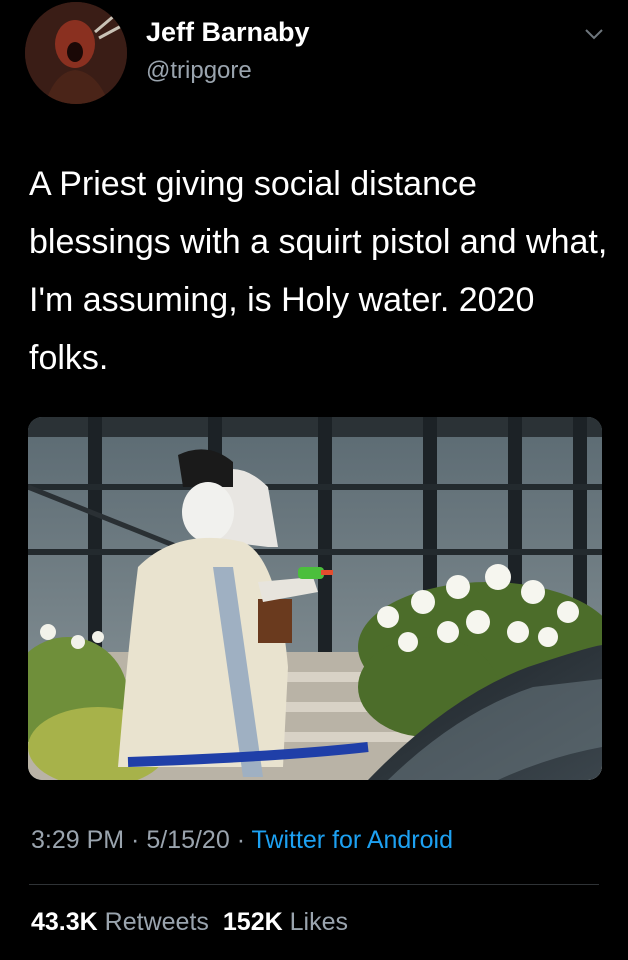 This screenshot has height=960, width=628. I want to click on chevron-down-icon, so click(594, 34).